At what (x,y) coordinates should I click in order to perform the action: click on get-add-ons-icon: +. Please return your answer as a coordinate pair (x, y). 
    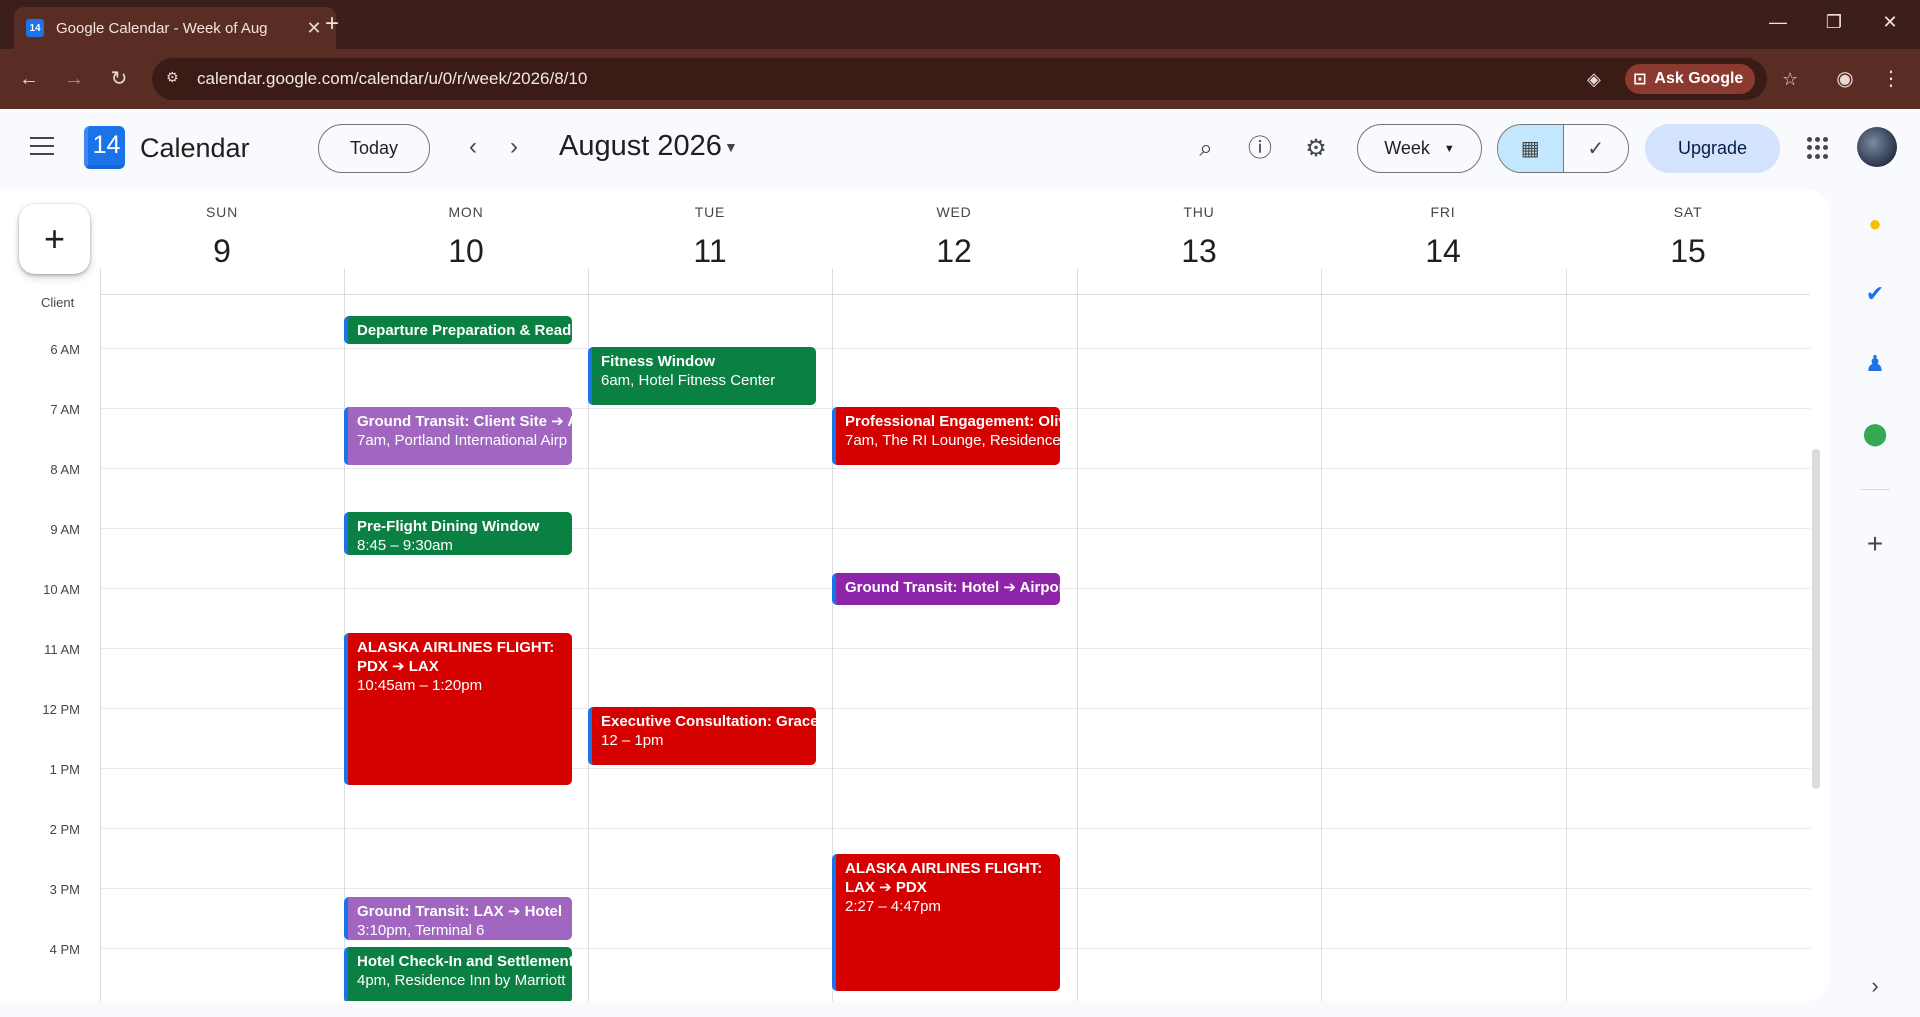
    Looking at the image, I should click on (1875, 544).